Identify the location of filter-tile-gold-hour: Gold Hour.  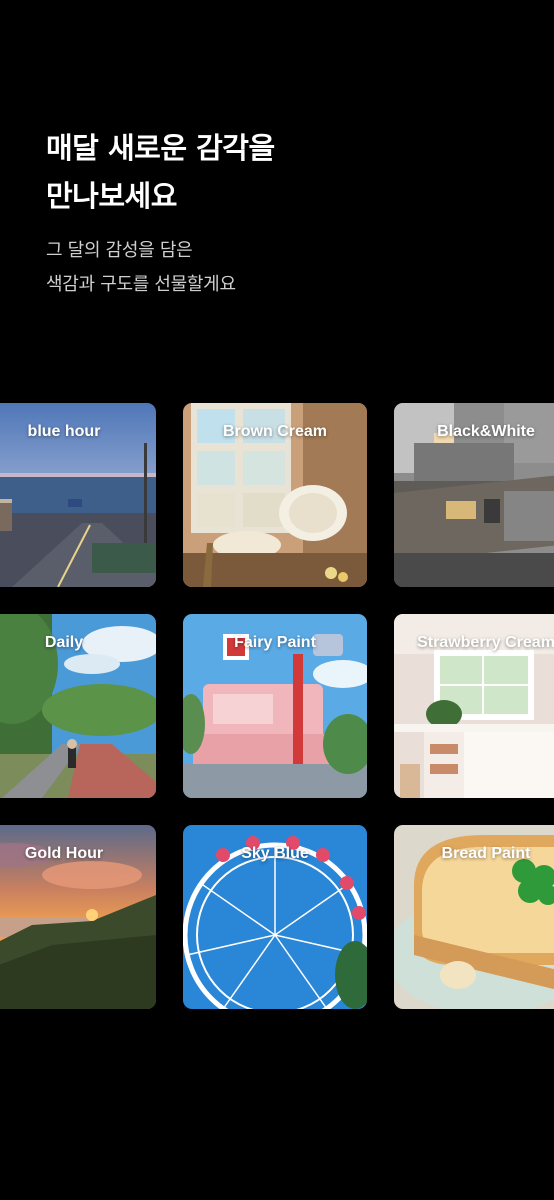
(78, 917).